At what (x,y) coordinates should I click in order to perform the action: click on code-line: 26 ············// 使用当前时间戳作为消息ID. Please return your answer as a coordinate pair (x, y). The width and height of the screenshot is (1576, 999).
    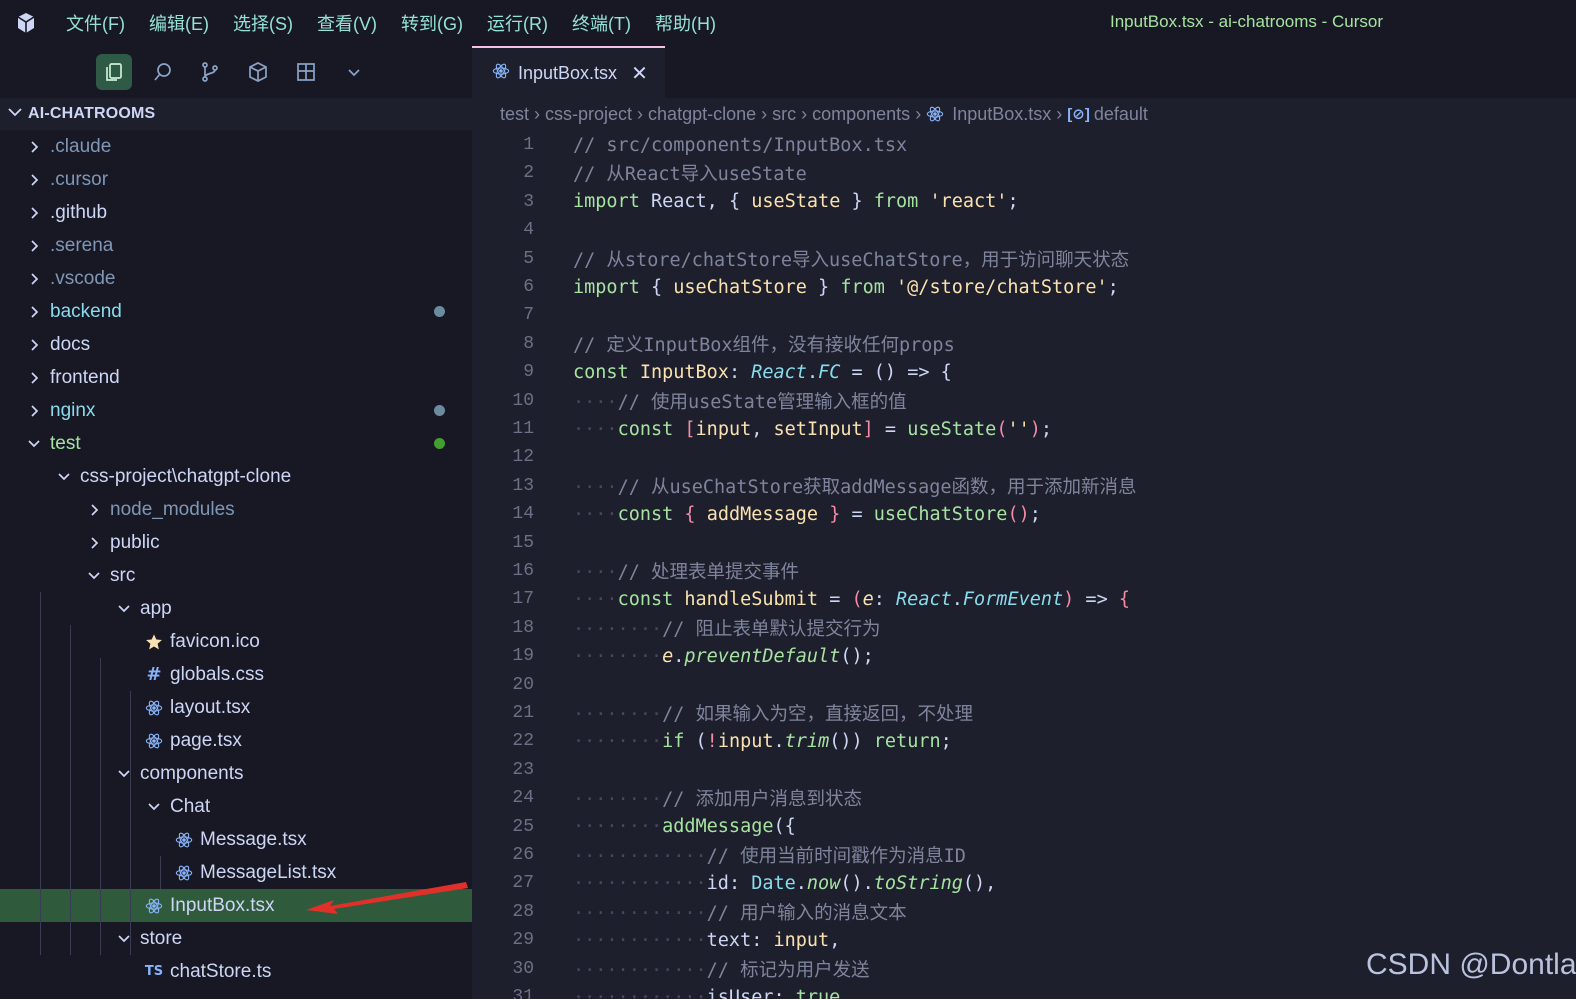
    Looking at the image, I should click on (1024, 855).